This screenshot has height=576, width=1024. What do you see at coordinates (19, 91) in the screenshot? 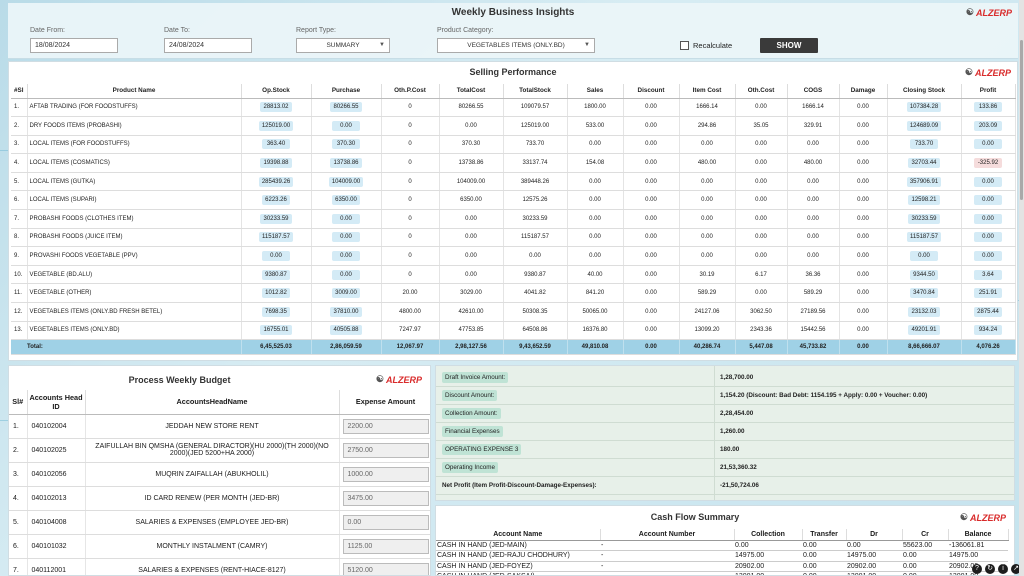
I see `column-header: #Sl` at bounding box center [19, 91].